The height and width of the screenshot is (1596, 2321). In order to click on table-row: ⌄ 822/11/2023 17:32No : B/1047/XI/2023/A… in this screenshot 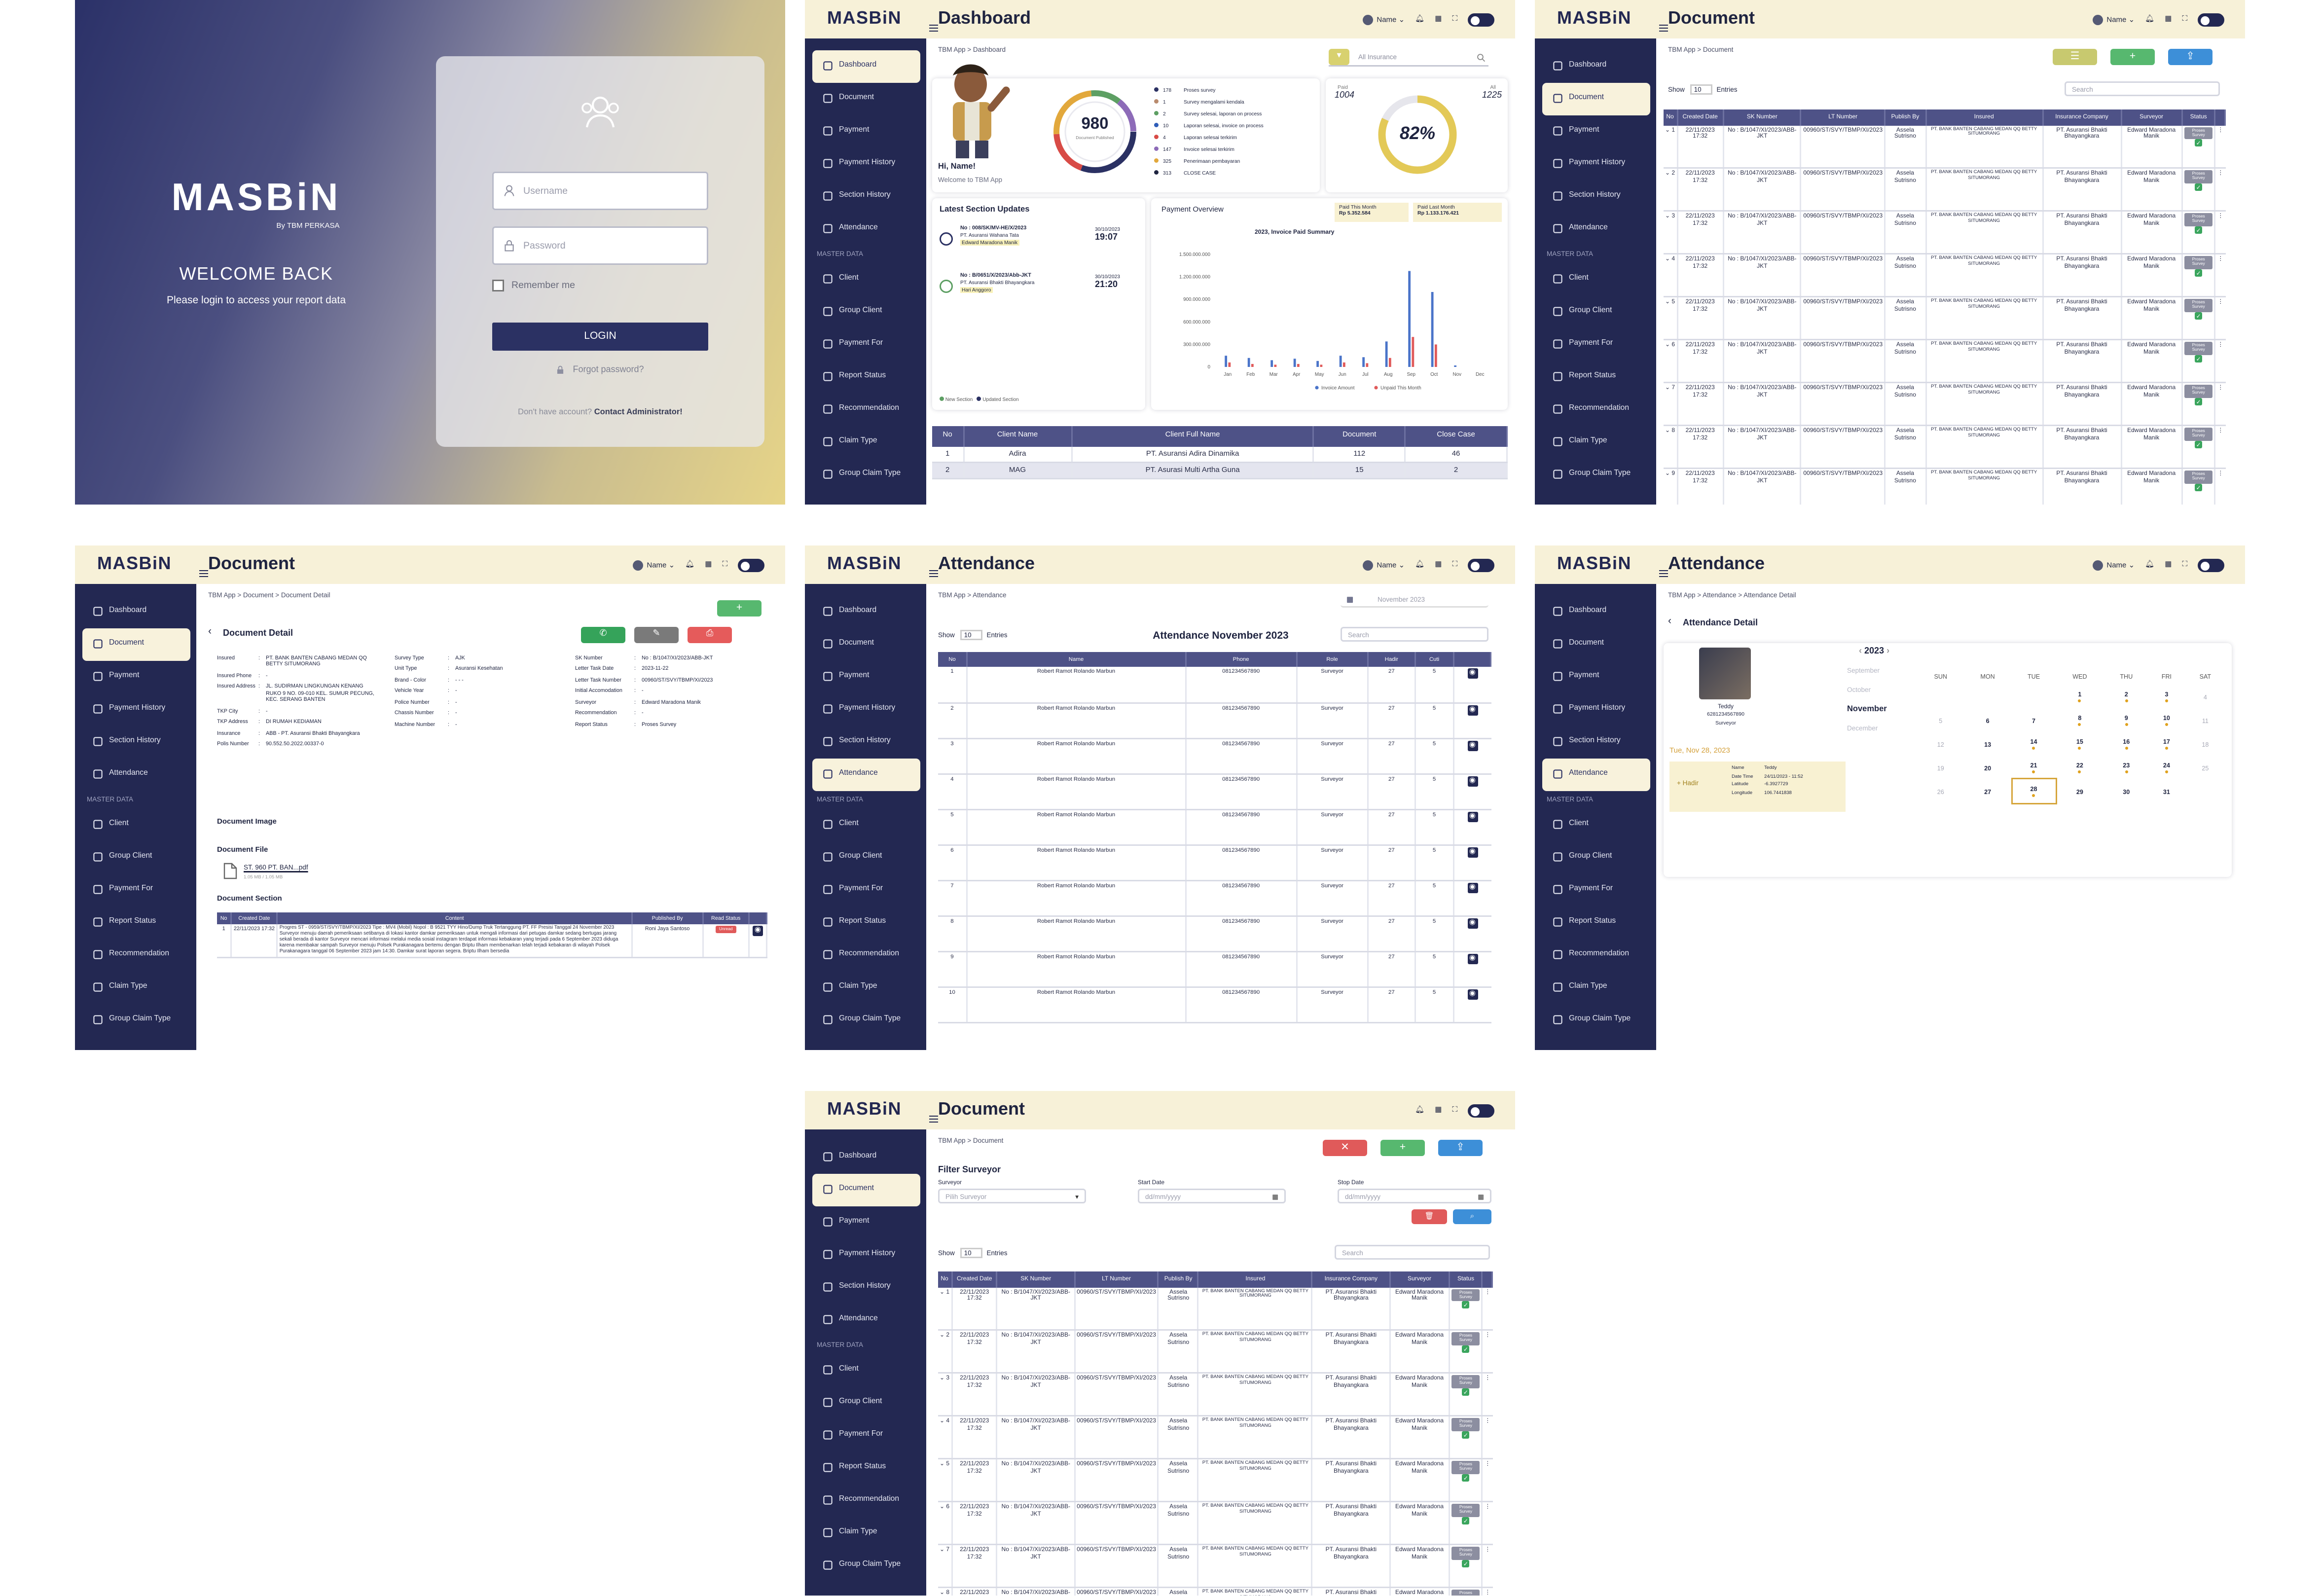, I will do `click(1215, 1591)`.